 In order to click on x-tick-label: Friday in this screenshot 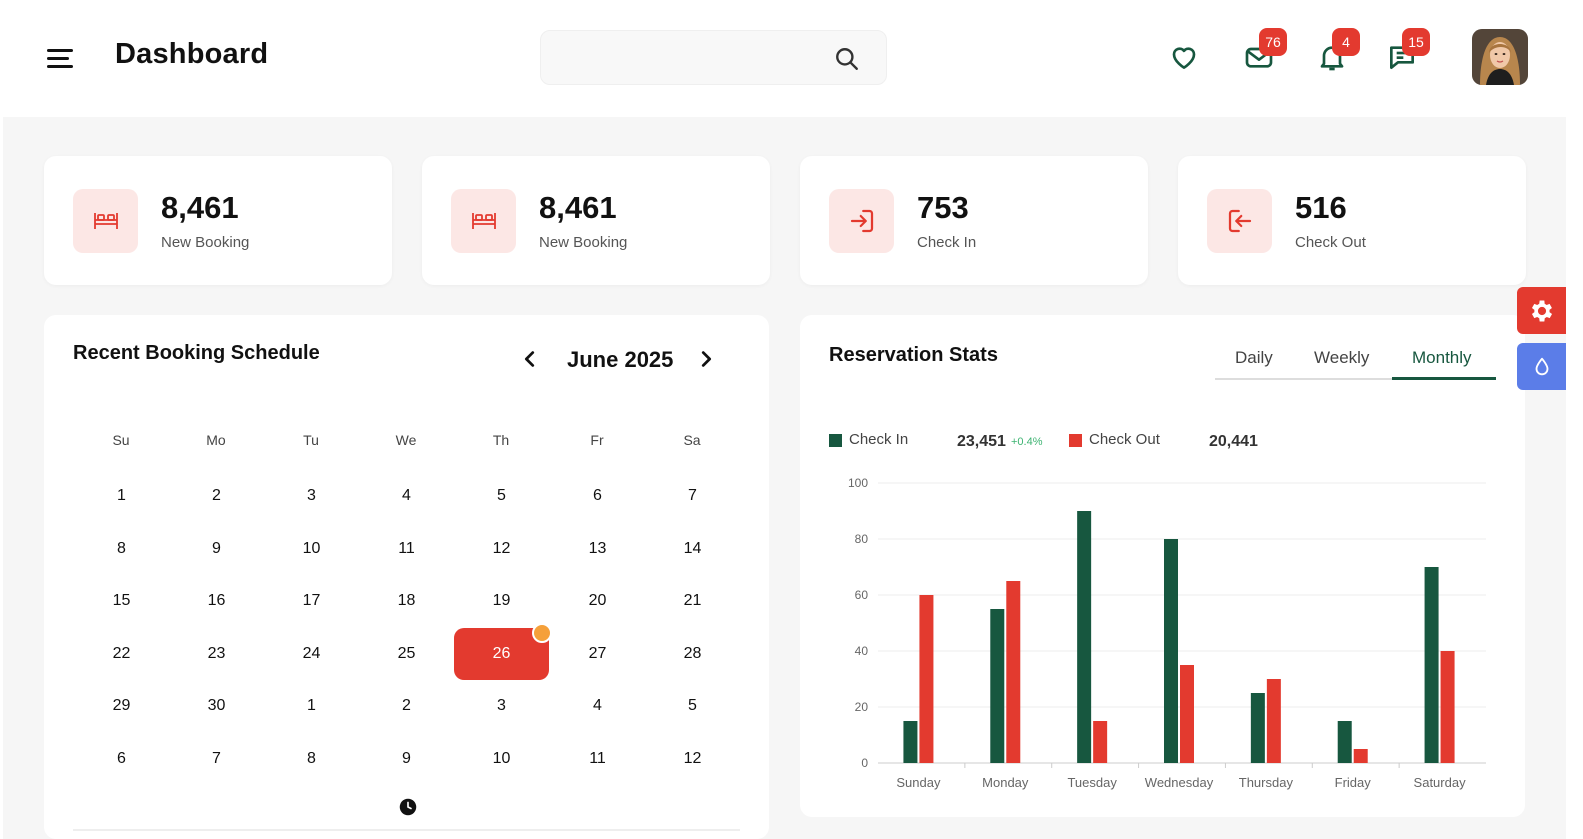, I will do `click(1353, 782)`.